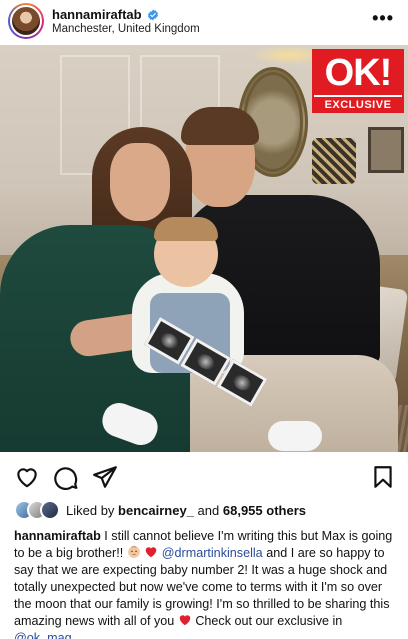 The width and height of the screenshot is (408, 639). I want to click on ok-exclusive-badge: OK! EXCLUSIVE, so click(358, 81).